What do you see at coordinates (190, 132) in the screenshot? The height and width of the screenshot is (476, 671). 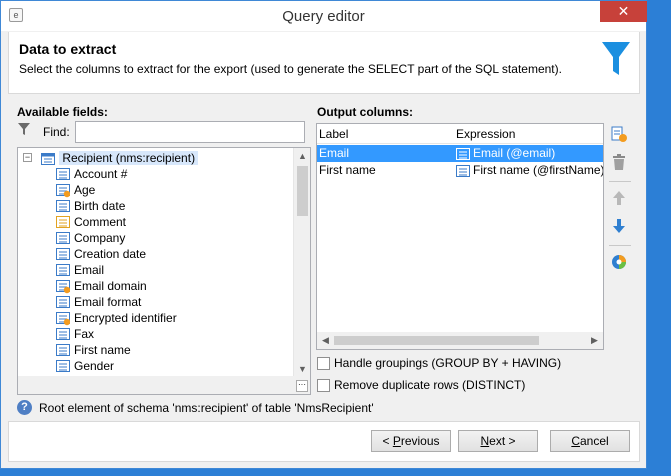 I see `find-input` at bounding box center [190, 132].